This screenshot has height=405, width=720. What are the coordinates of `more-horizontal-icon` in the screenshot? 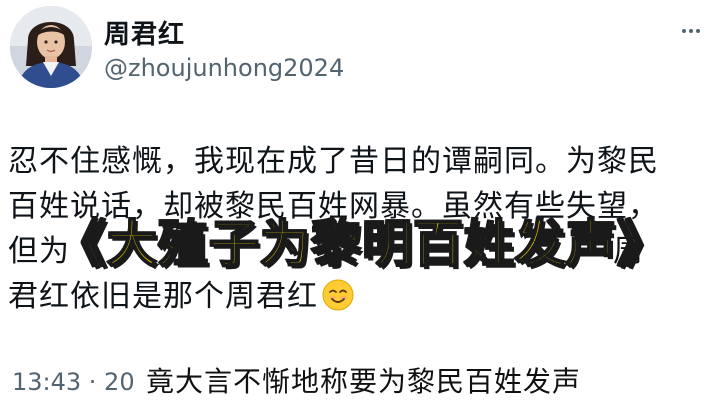 It's located at (684, 31).